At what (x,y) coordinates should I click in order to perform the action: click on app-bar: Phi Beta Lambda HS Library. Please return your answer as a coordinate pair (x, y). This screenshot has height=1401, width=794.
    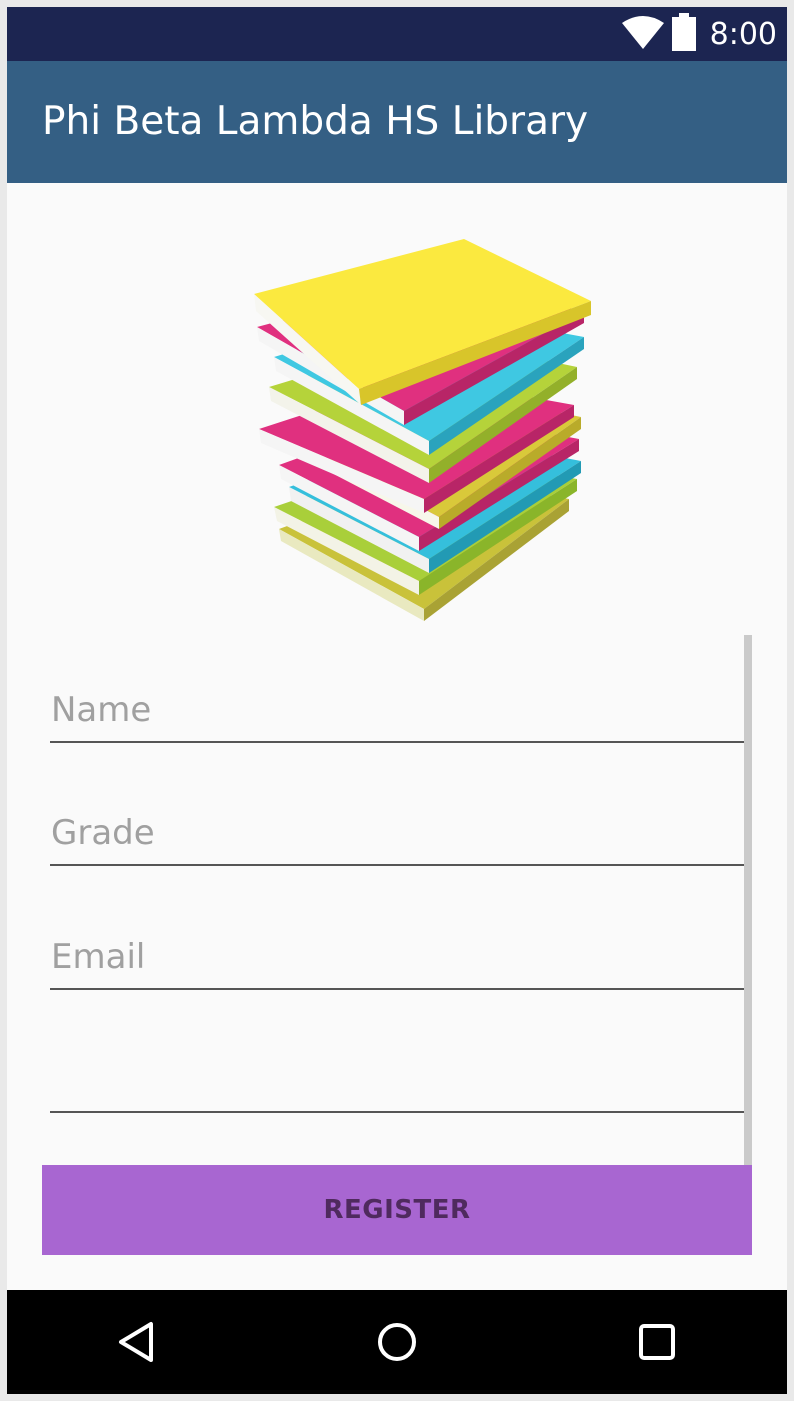
    Looking at the image, I should click on (397, 122).